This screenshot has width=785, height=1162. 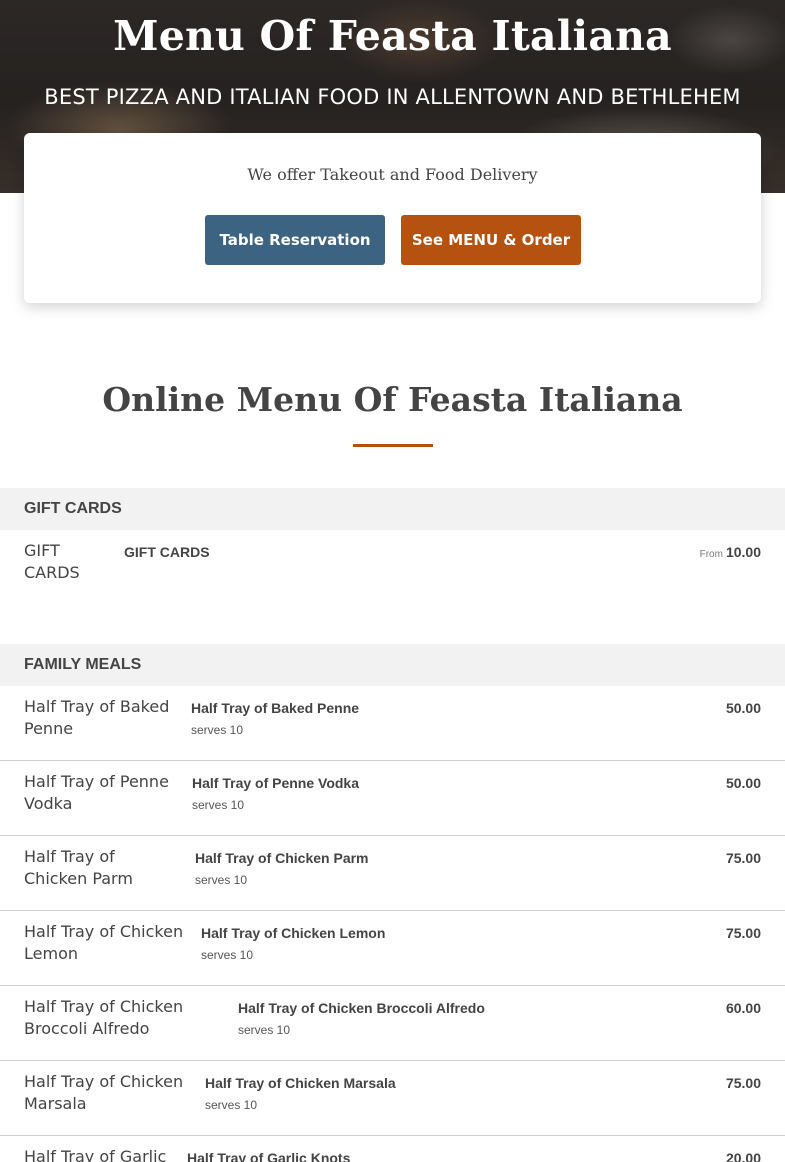 I want to click on item-price: 60.00, so click(x=743, y=1008).